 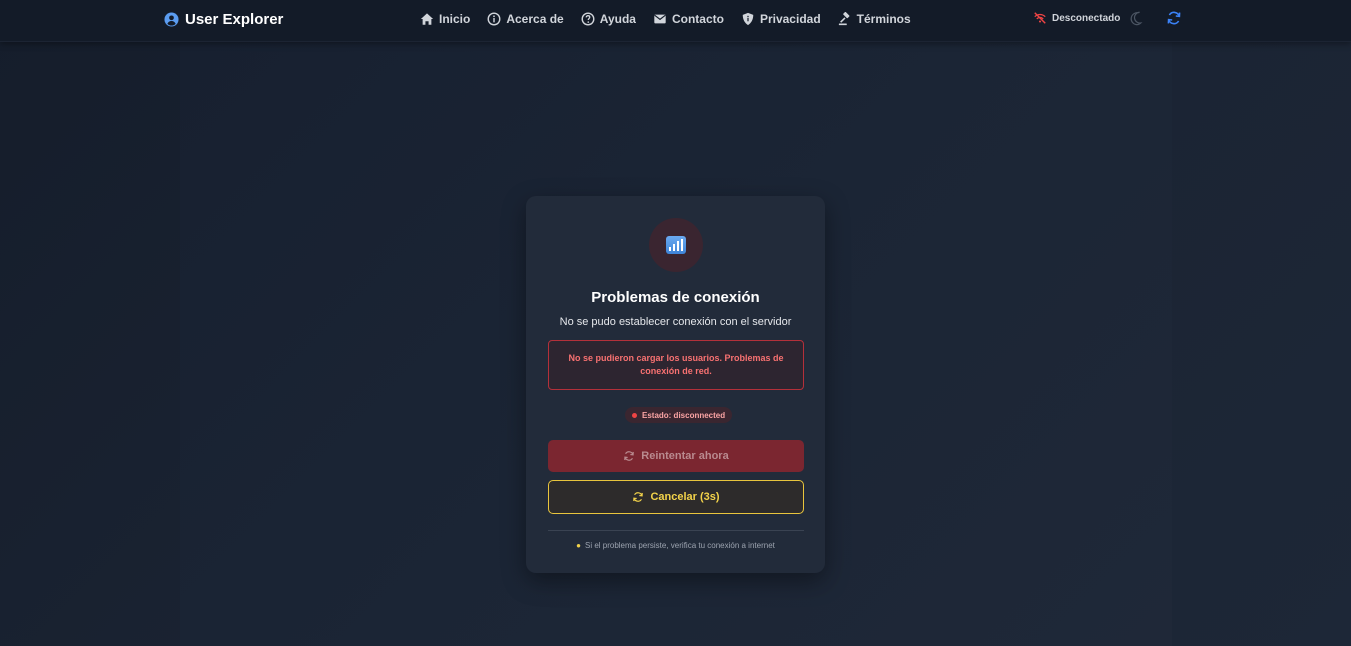 What do you see at coordinates (427, 19) in the screenshot?
I see `home-icon` at bounding box center [427, 19].